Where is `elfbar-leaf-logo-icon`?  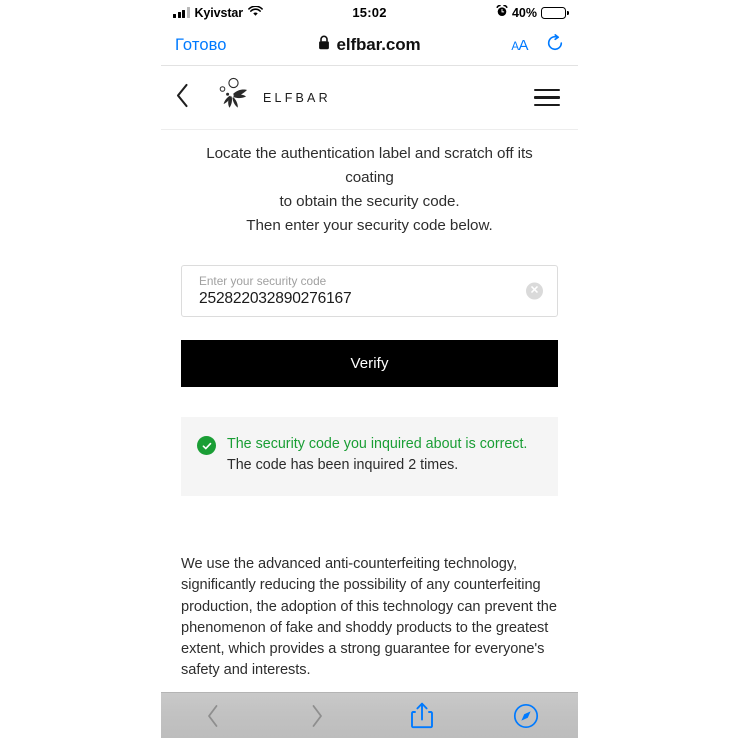
elfbar-leaf-logo-icon is located at coordinates (234, 97).